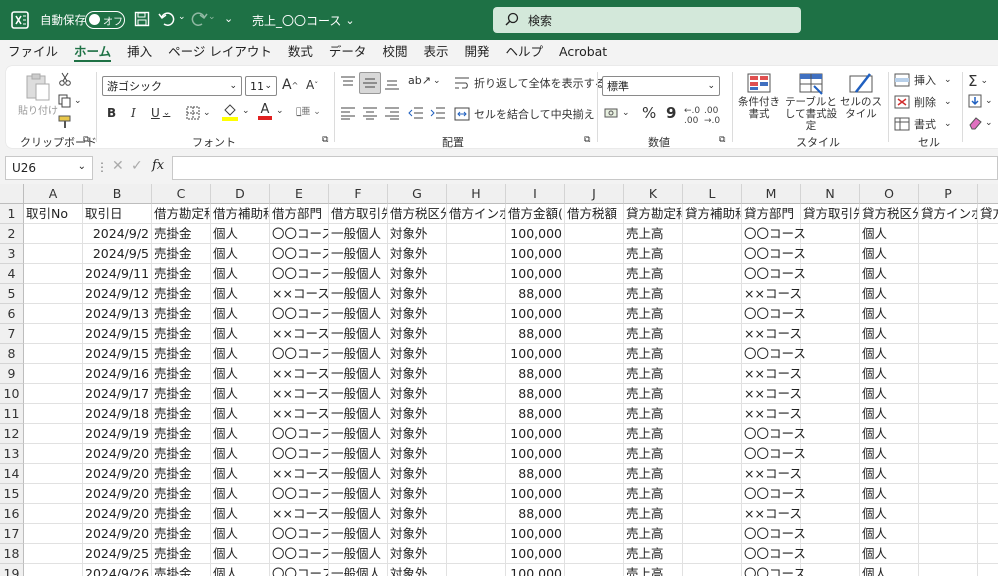 This screenshot has height=576, width=998. What do you see at coordinates (476, 52) in the screenshot?
I see `menu-tab: 開発` at bounding box center [476, 52].